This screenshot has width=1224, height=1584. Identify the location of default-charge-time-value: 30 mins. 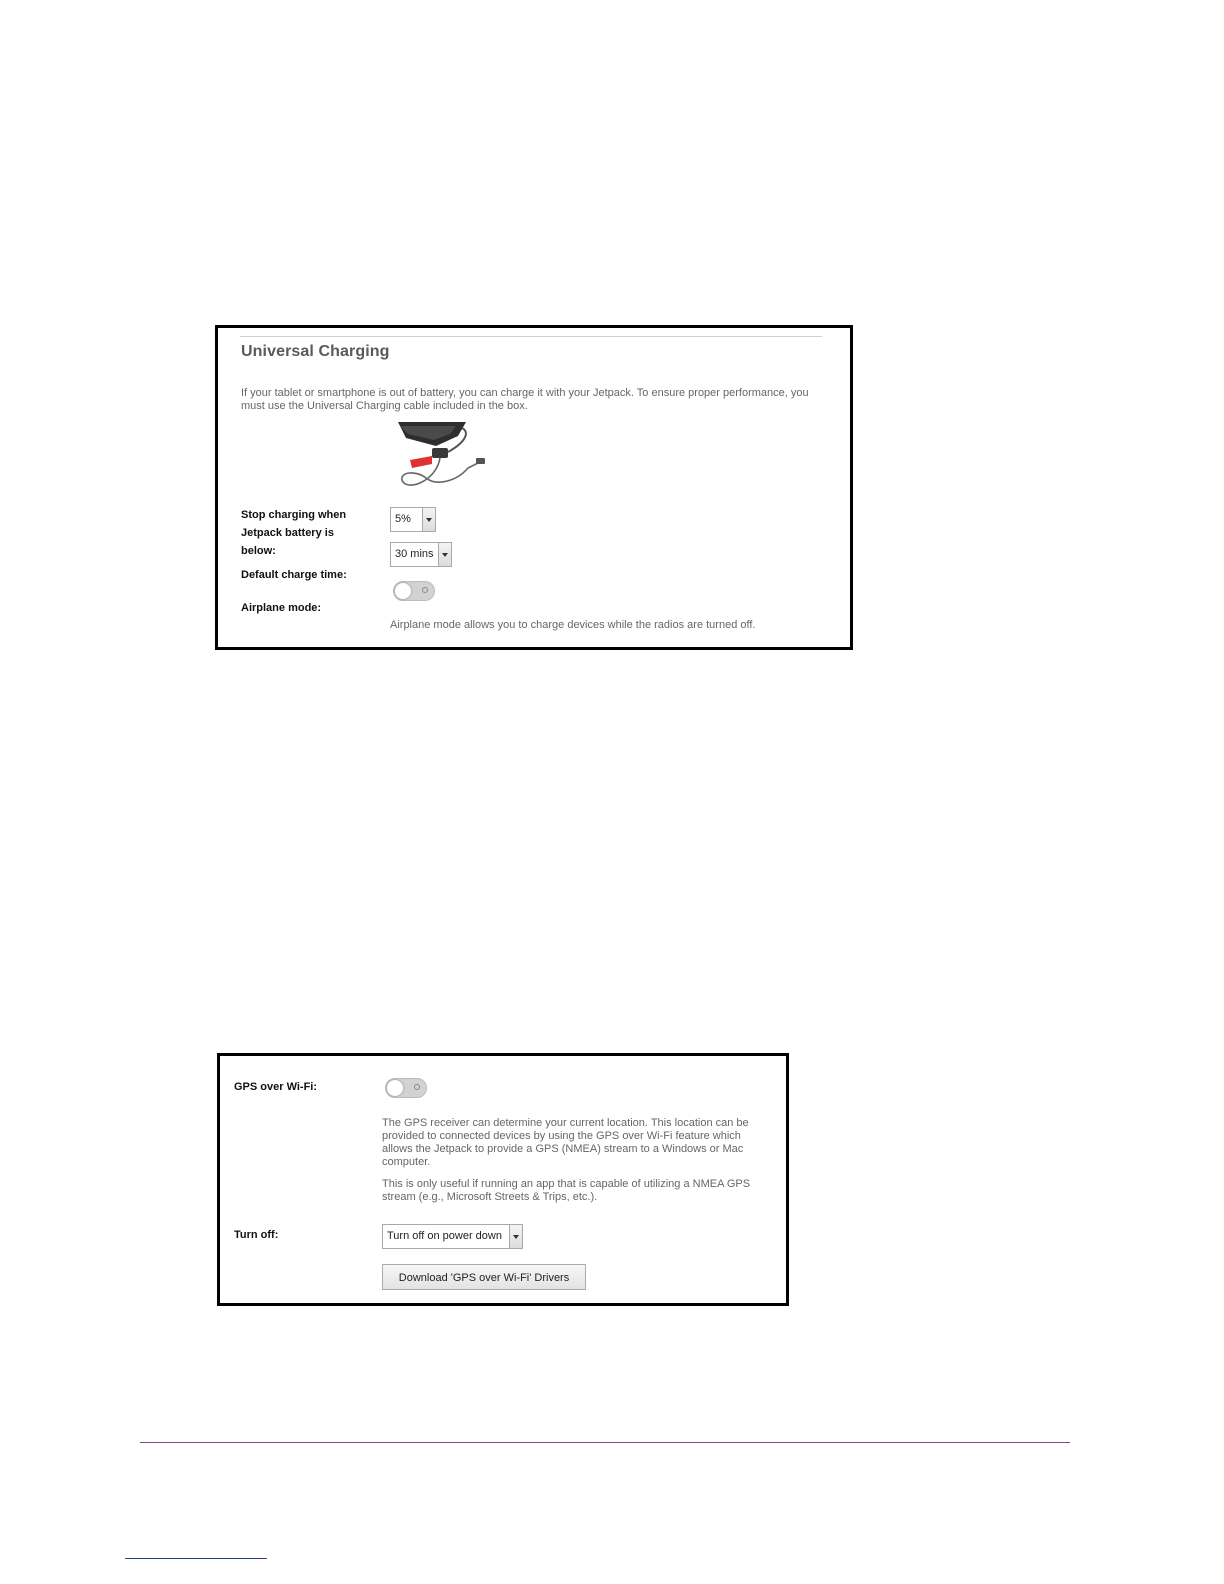
(414, 554).